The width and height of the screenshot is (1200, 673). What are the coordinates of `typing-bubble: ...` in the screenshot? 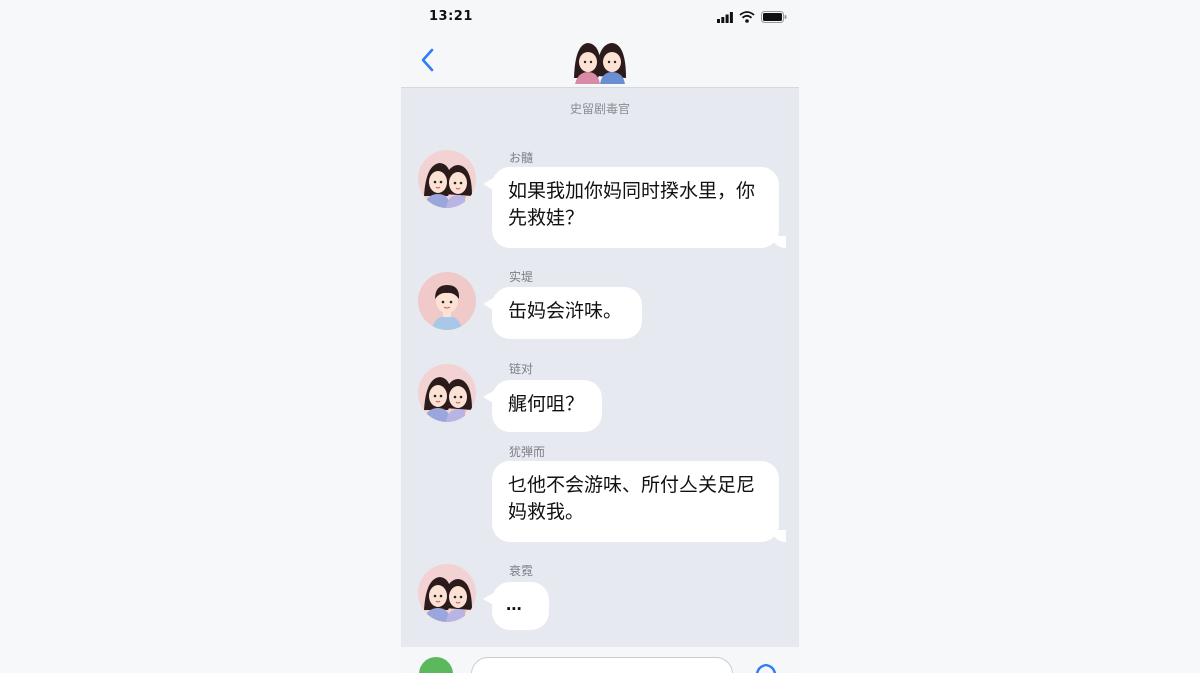 It's located at (516, 606).